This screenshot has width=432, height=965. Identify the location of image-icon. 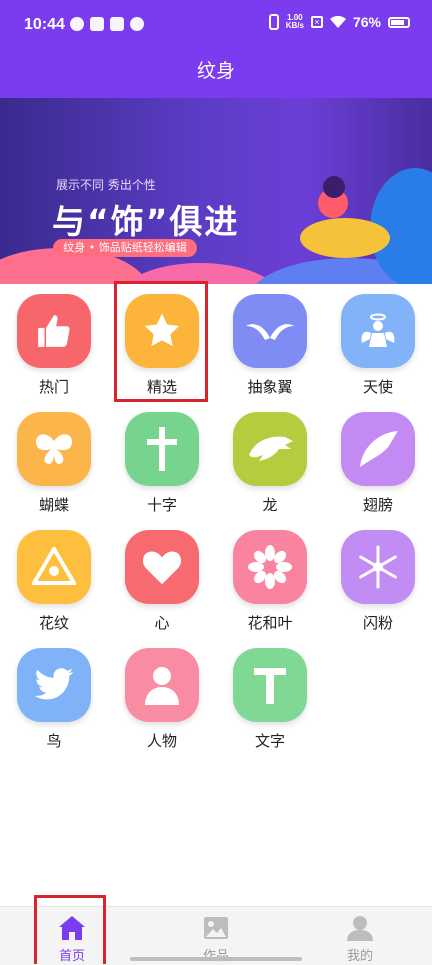
(216, 928).